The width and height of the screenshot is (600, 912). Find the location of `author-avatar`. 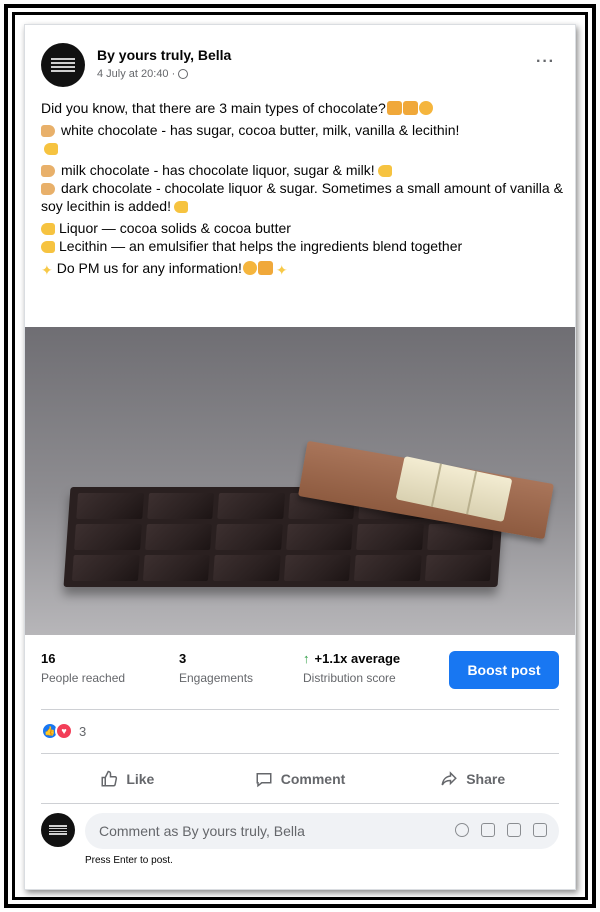

author-avatar is located at coordinates (63, 65).